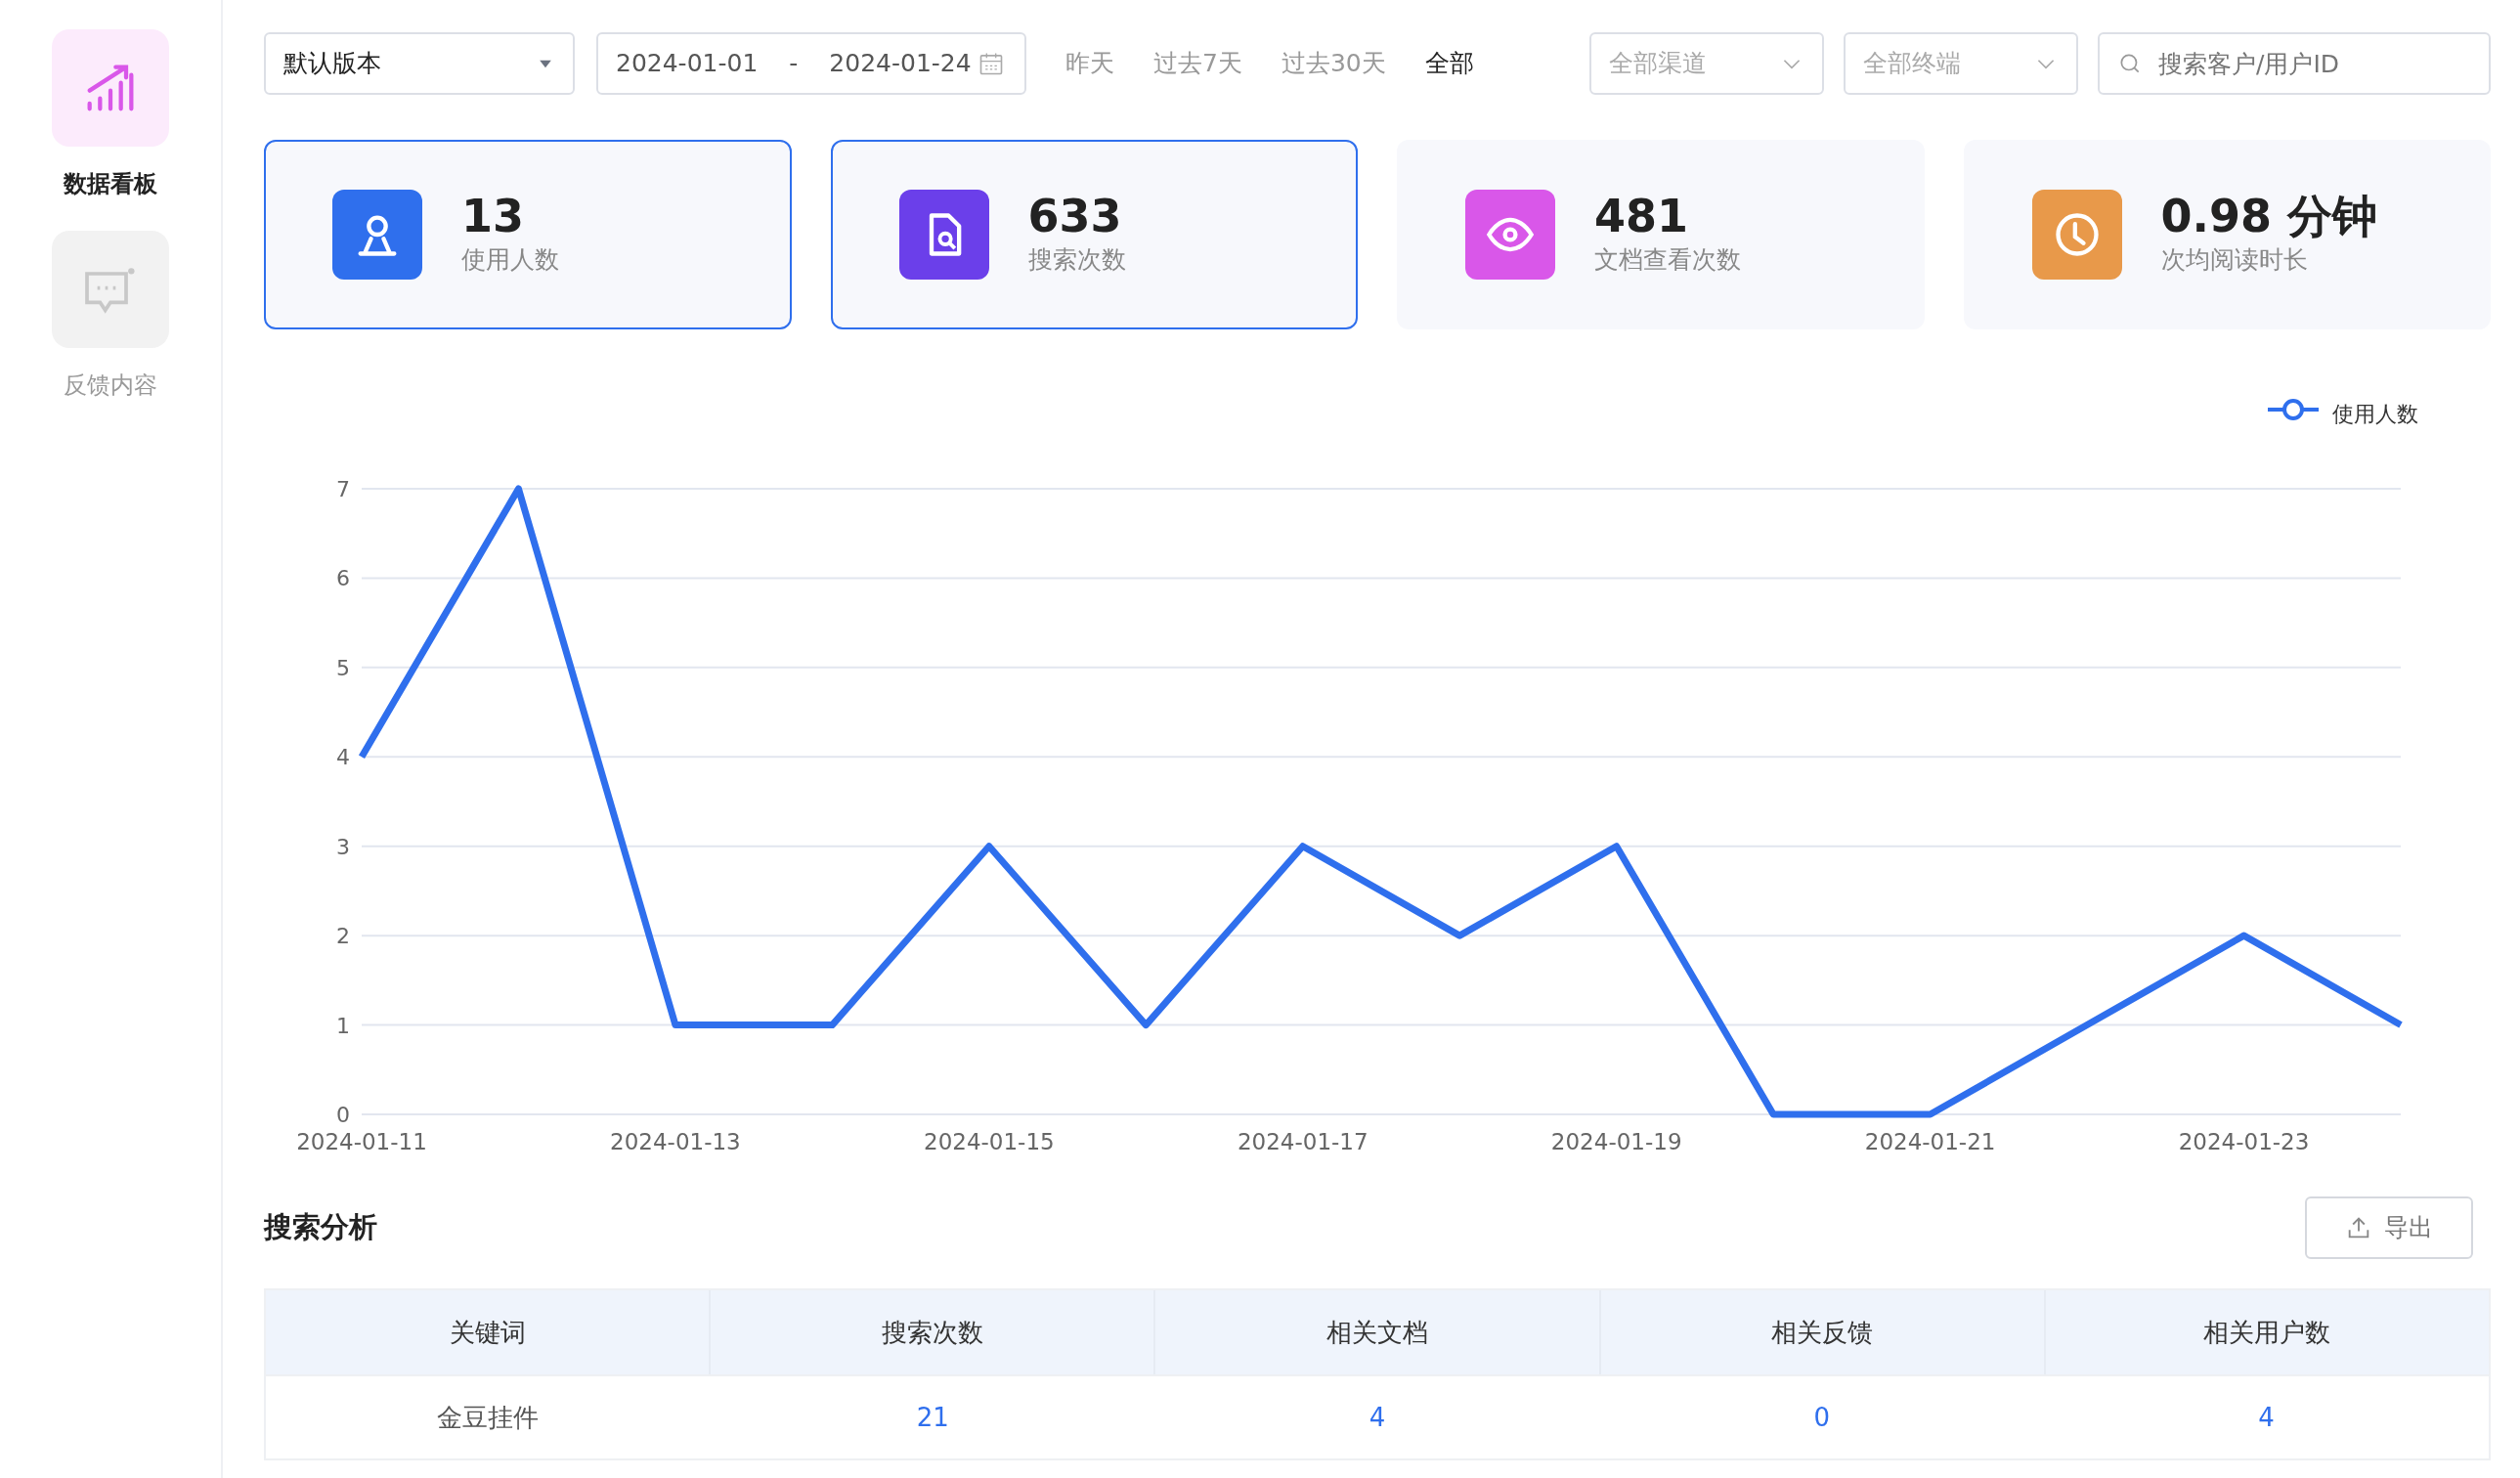  What do you see at coordinates (493, 216) in the screenshot?
I see `stat-value: 13` at bounding box center [493, 216].